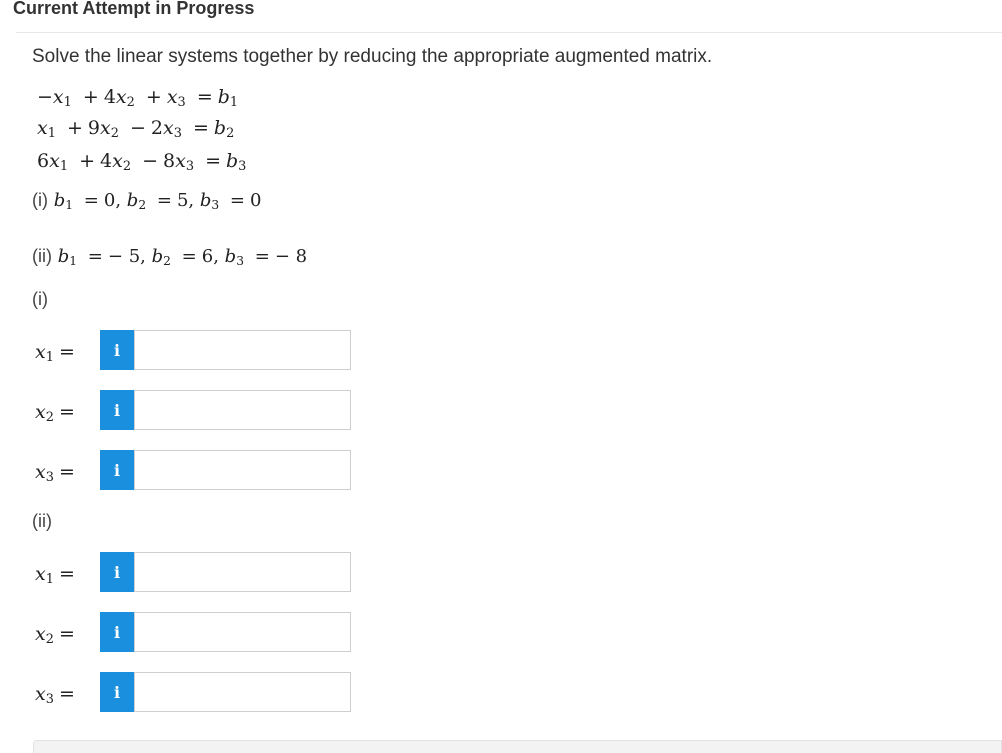  I want to click on part-ii-label: (ii), so click(42, 521).